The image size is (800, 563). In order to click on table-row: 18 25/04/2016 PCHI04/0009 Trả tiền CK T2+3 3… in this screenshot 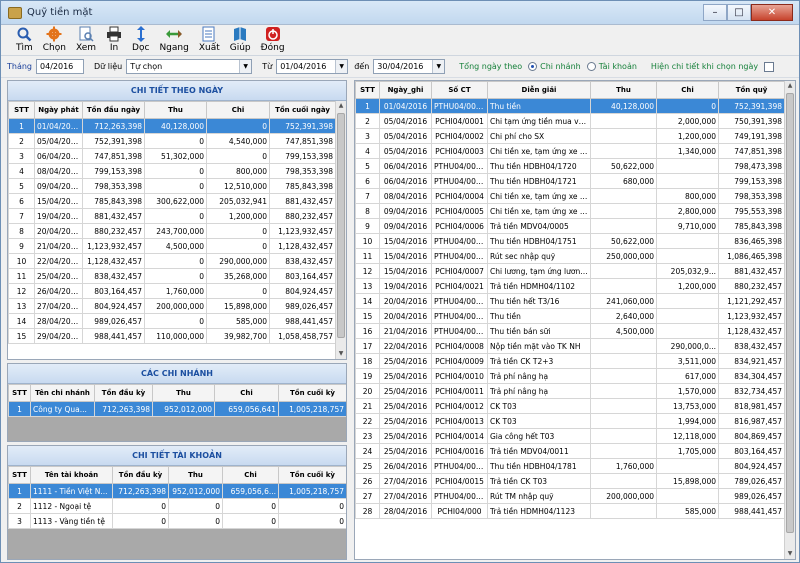, I will do `click(570, 361)`.